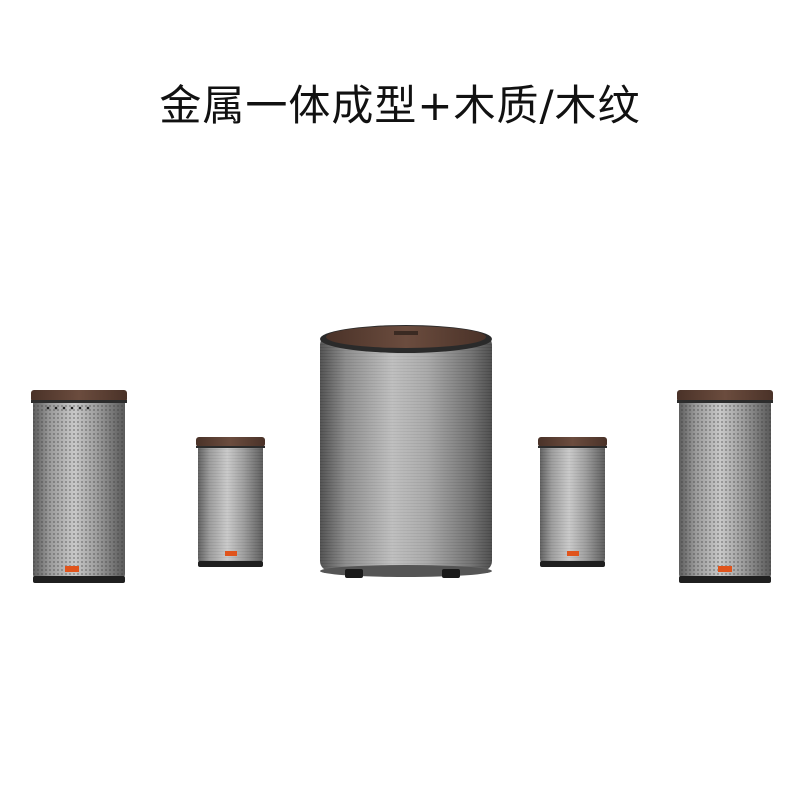  What do you see at coordinates (230, 502) in the screenshot?
I see `left-satellite-speaker` at bounding box center [230, 502].